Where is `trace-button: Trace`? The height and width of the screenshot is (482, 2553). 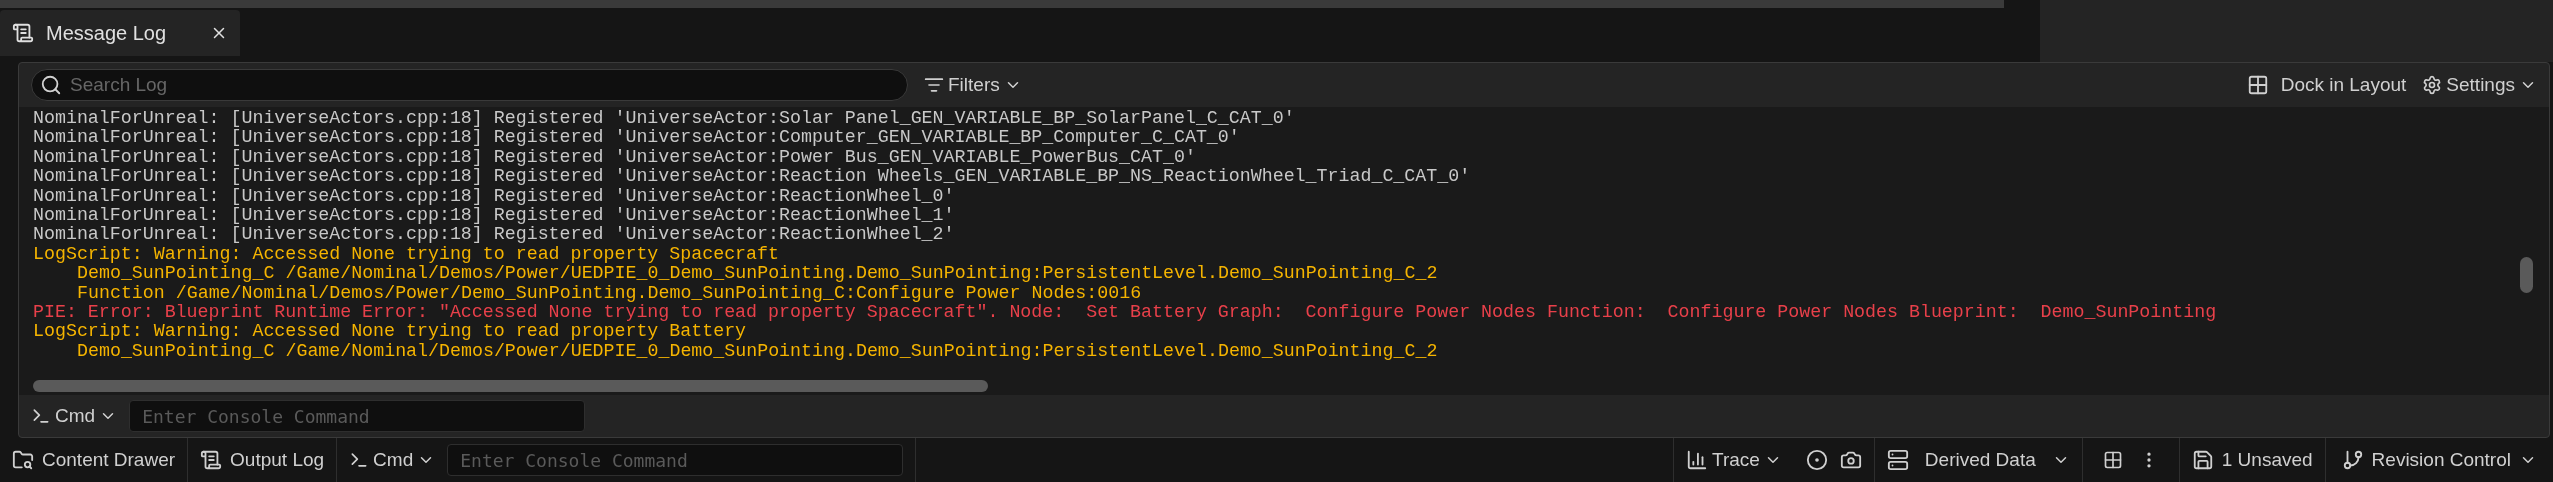 trace-button: Trace is located at coordinates (1733, 460).